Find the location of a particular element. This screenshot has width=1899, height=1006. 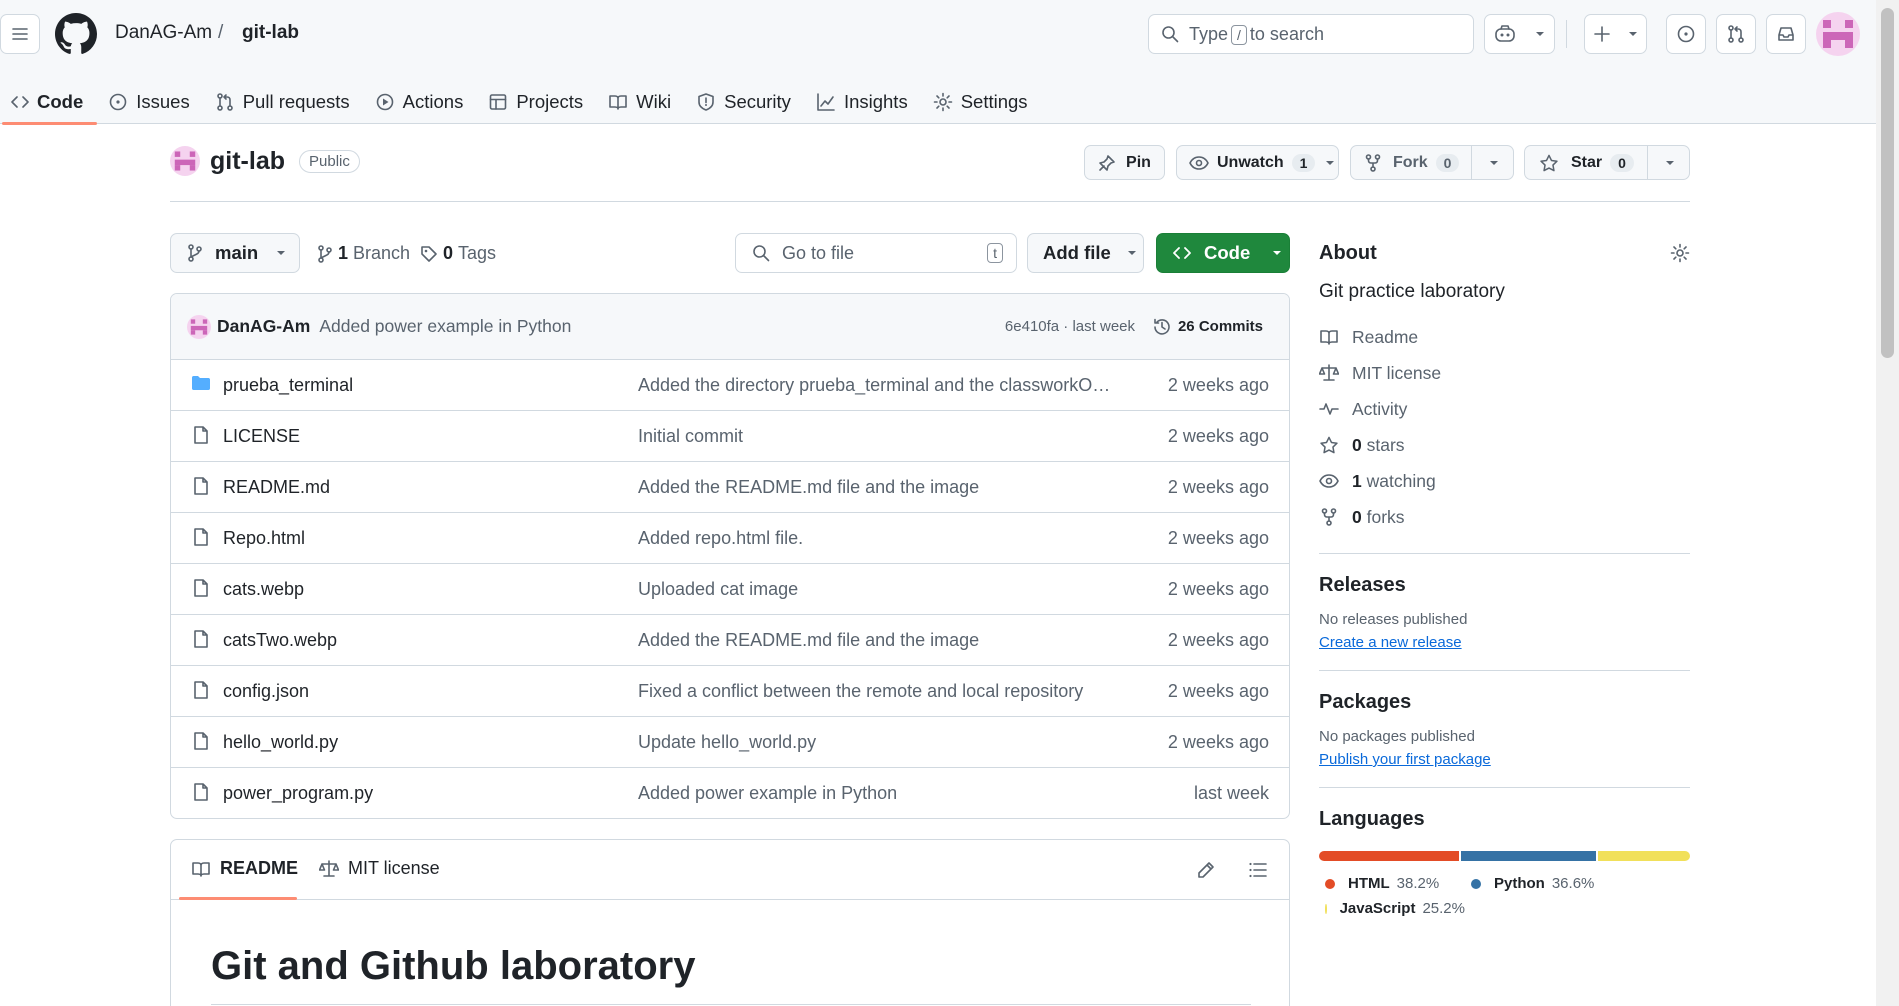

language-item: Python 36.6% is located at coordinates (1566, 883).